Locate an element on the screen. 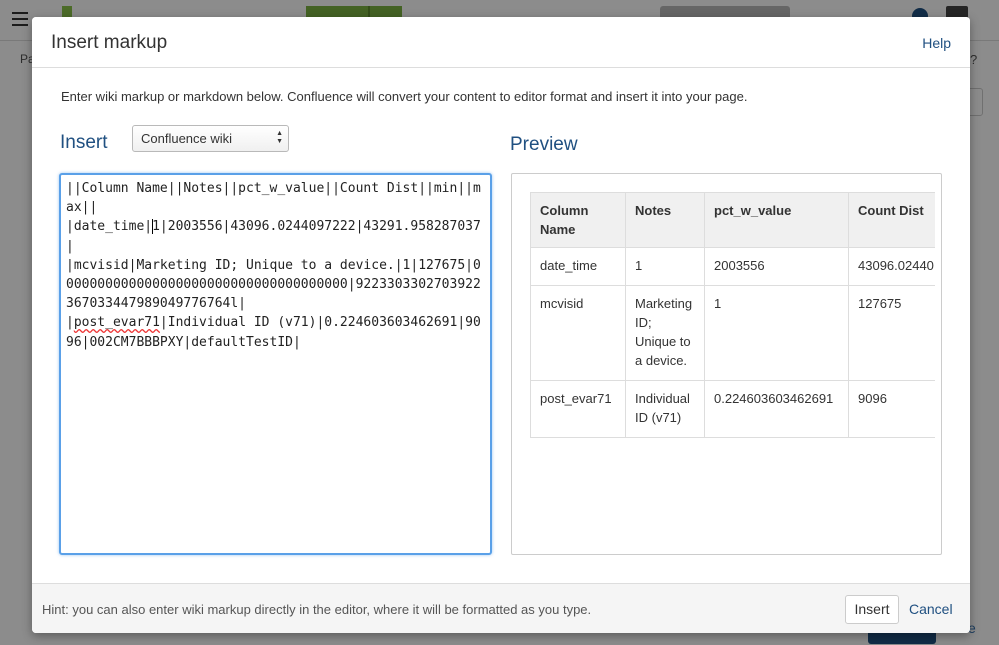 The image size is (999, 645). table-cell: 2003556 is located at coordinates (776, 266).